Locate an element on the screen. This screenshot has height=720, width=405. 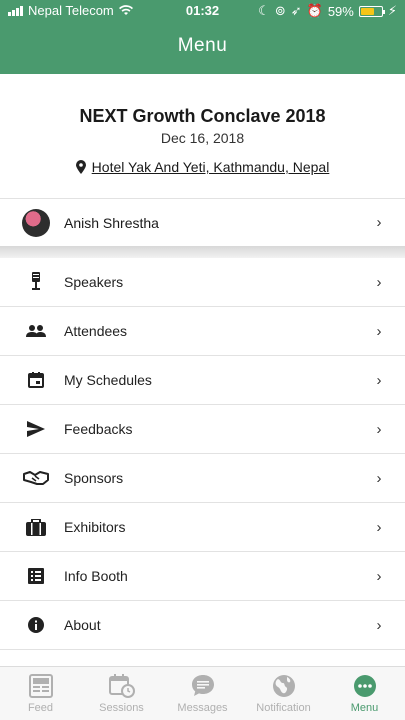
tab-sessions: Sessions is located at coordinates (121, 693).